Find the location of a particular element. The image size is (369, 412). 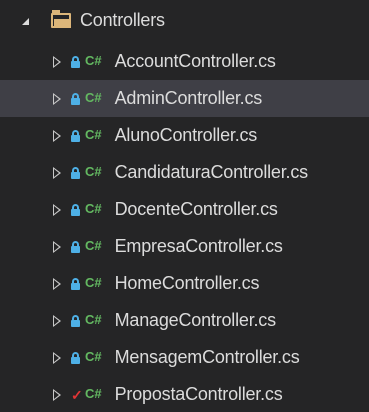

file-label: MensagemController.cs is located at coordinates (207, 357).